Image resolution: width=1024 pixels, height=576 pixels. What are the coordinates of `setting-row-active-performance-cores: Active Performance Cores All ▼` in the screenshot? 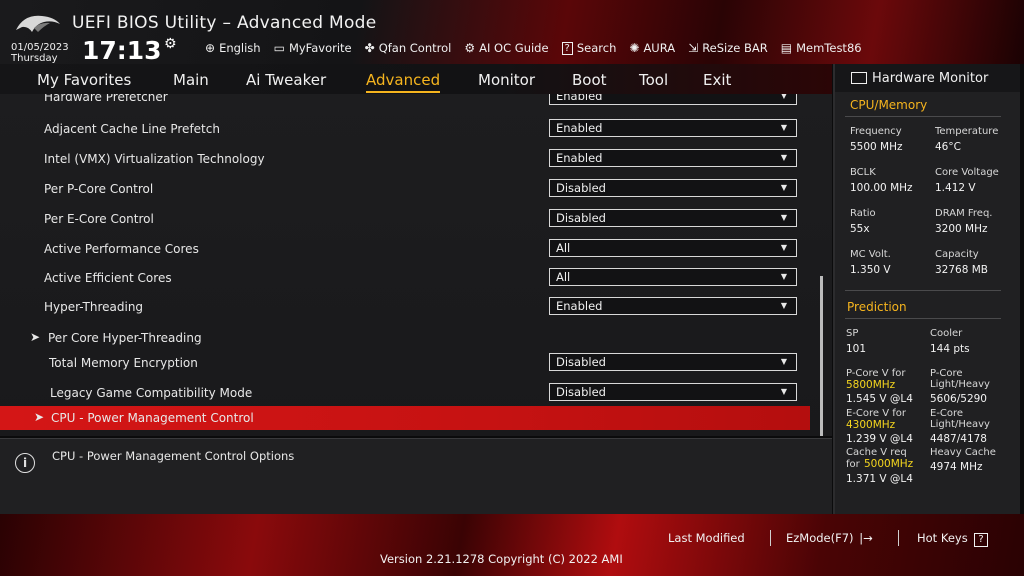 It's located at (405, 250).